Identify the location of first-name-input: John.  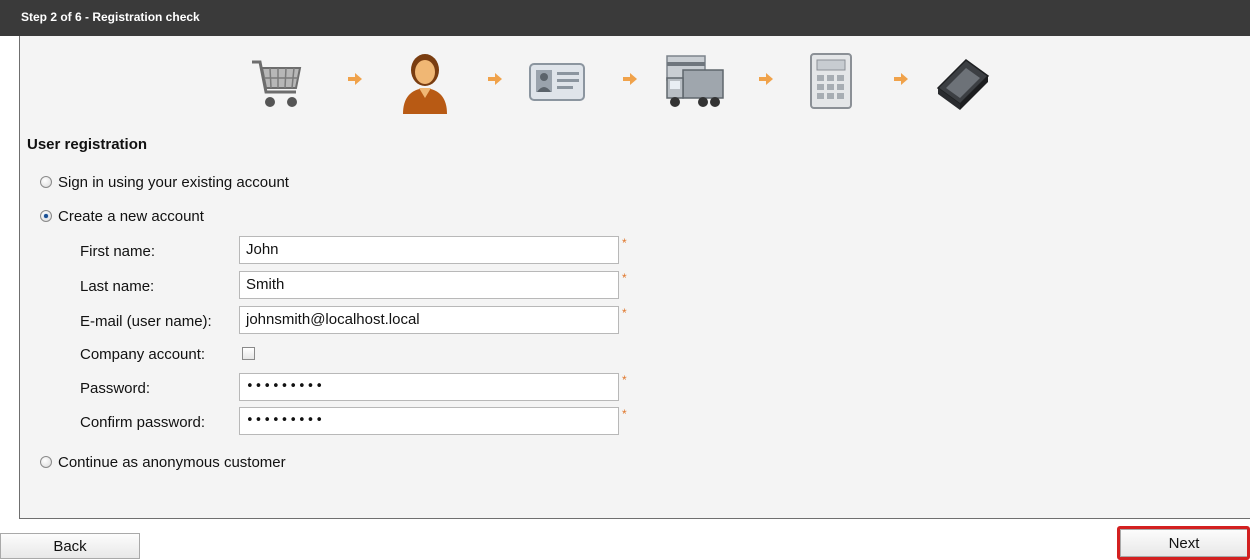
(429, 250).